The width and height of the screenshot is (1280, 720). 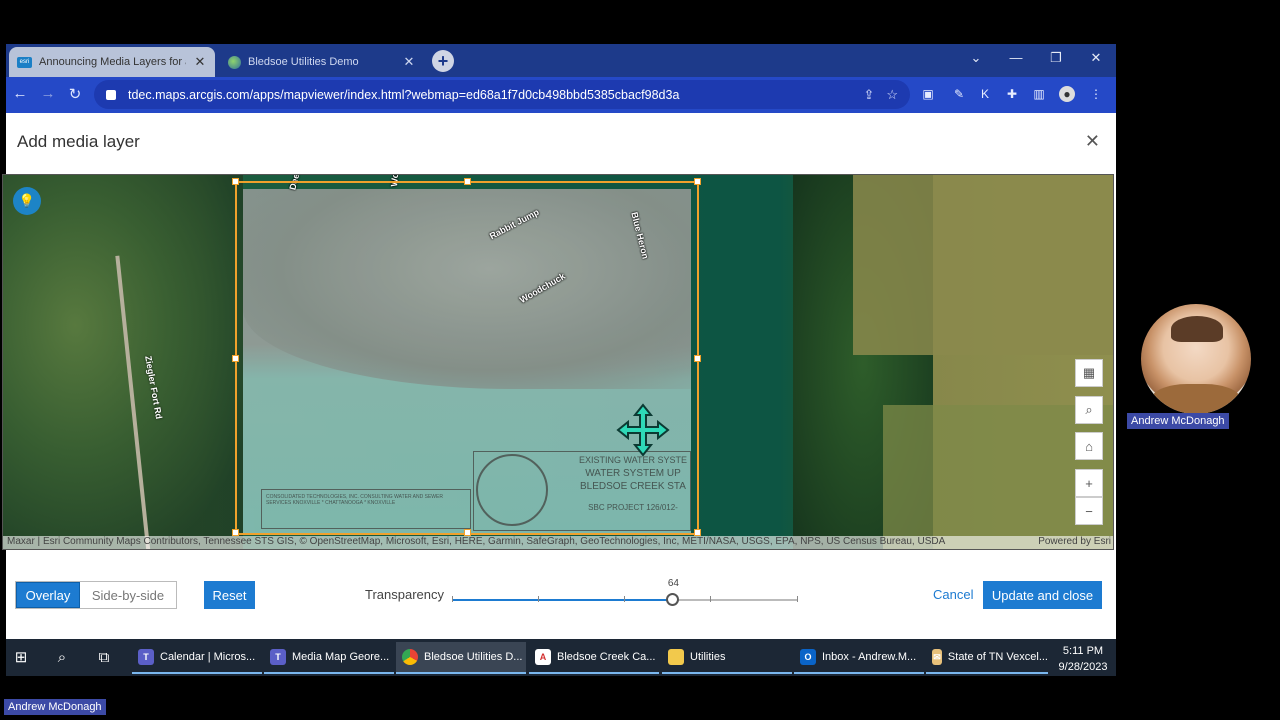 What do you see at coordinates (1056, 58) in the screenshot?
I see `restore-button: ❐` at bounding box center [1056, 58].